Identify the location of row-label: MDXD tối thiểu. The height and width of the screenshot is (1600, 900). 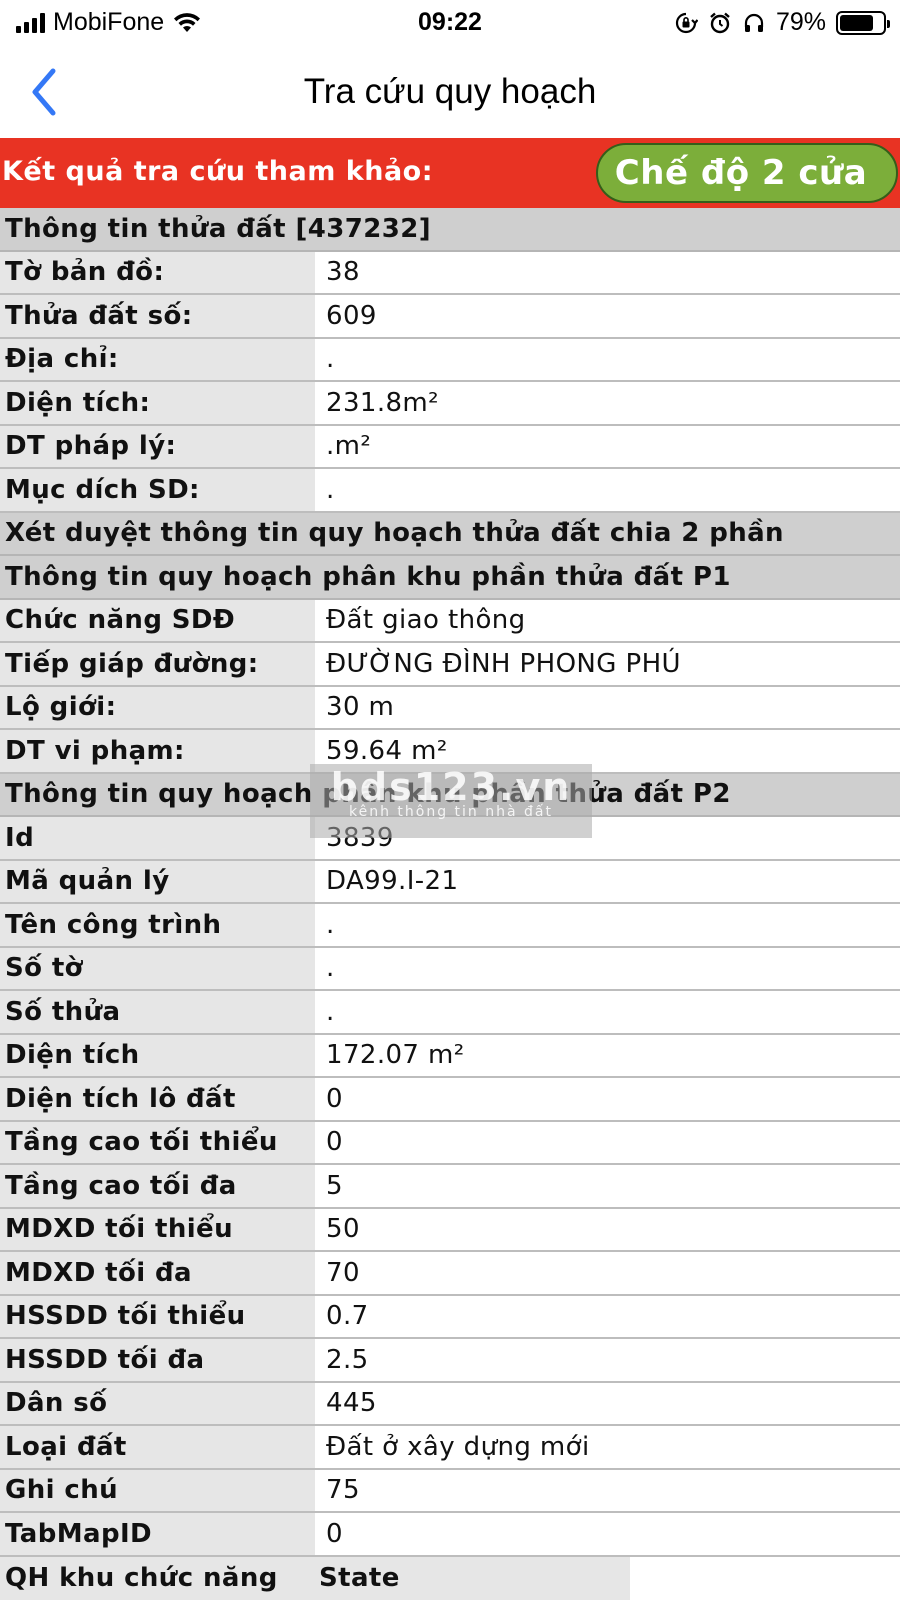
(157, 1229).